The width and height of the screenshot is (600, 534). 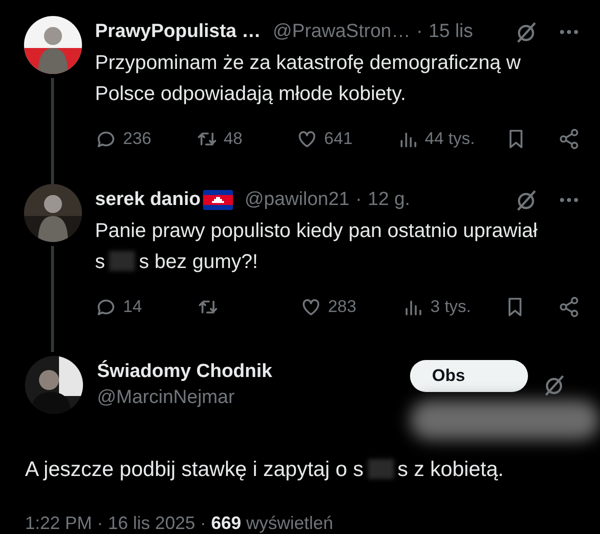 What do you see at coordinates (335, 307) in the screenshot?
I see `like-button: 283` at bounding box center [335, 307].